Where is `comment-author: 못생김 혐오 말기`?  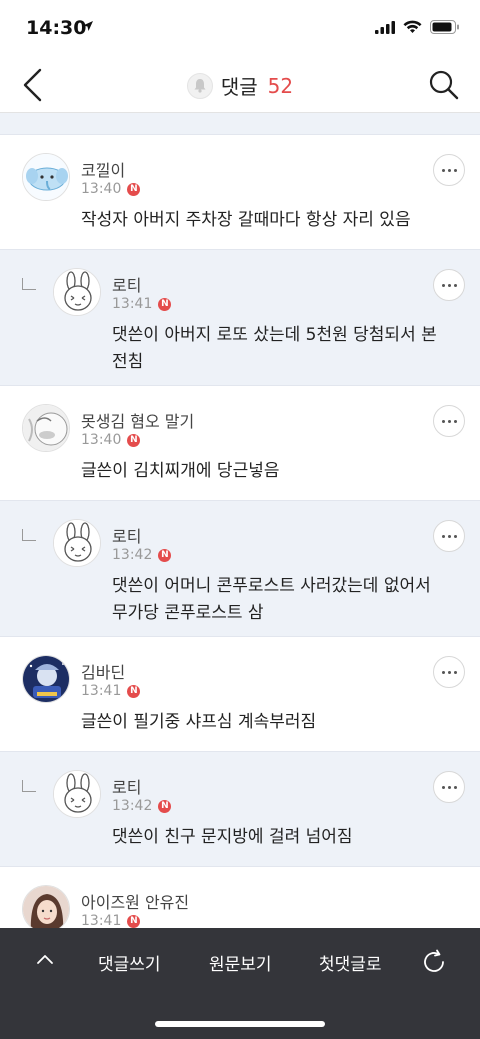 comment-author: 못생김 혐오 말기 is located at coordinates (137, 420).